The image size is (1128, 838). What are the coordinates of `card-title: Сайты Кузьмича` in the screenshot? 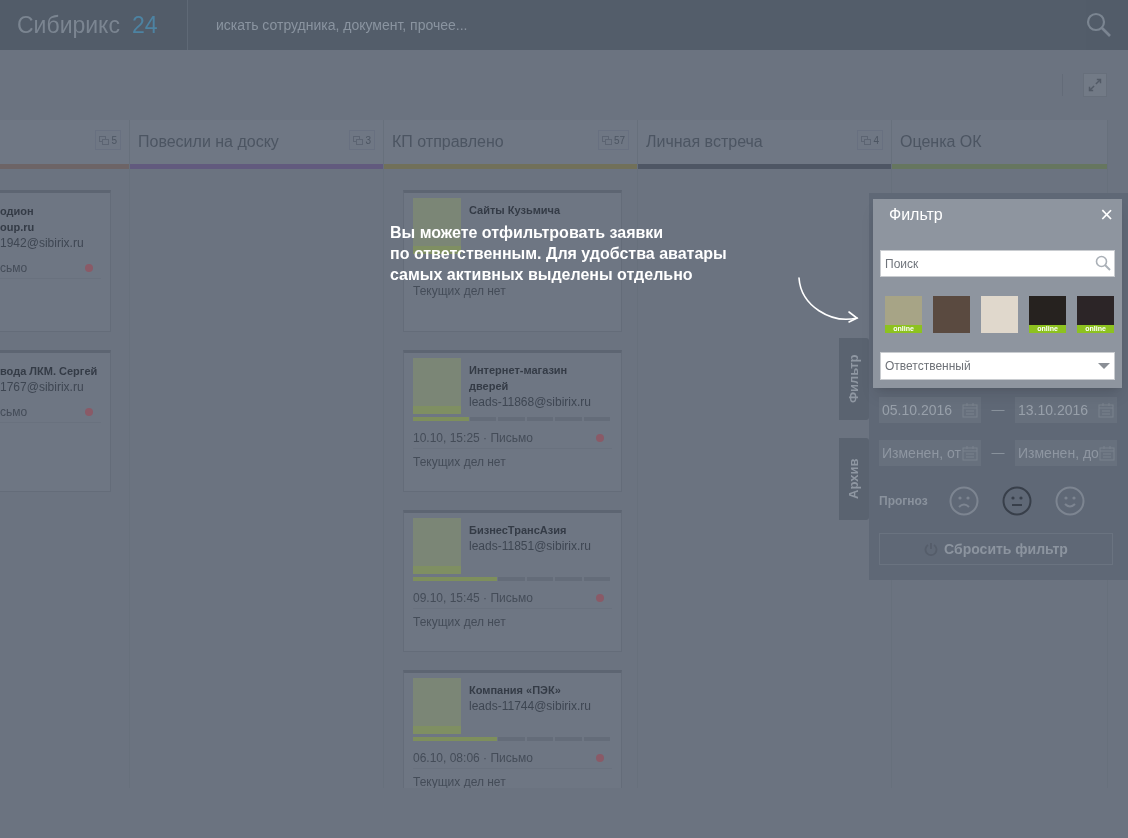 It's located at (515, 210).